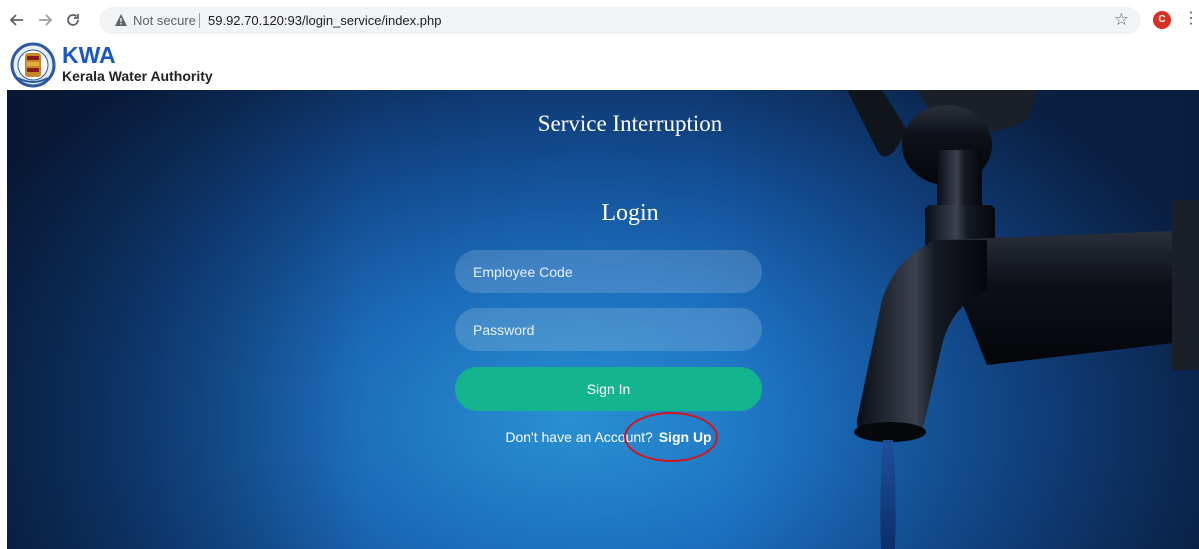 This screenshot has width=1199, height=549. I want to click on page-title: Service Interruption, so click(630, 123).